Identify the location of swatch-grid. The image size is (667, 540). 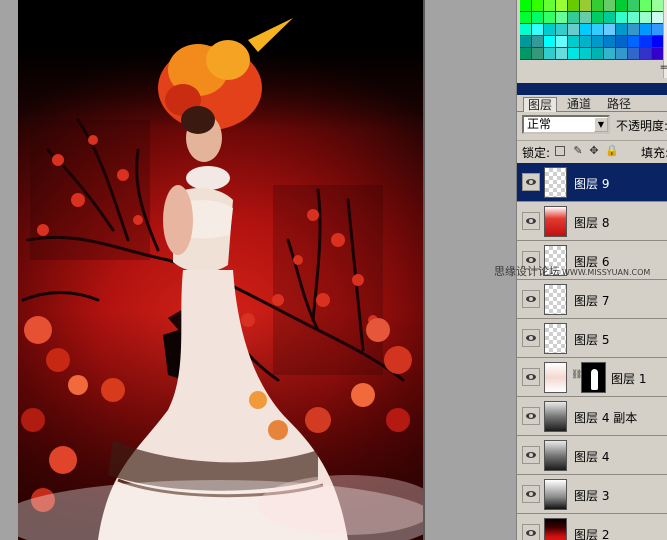
(592, 31).